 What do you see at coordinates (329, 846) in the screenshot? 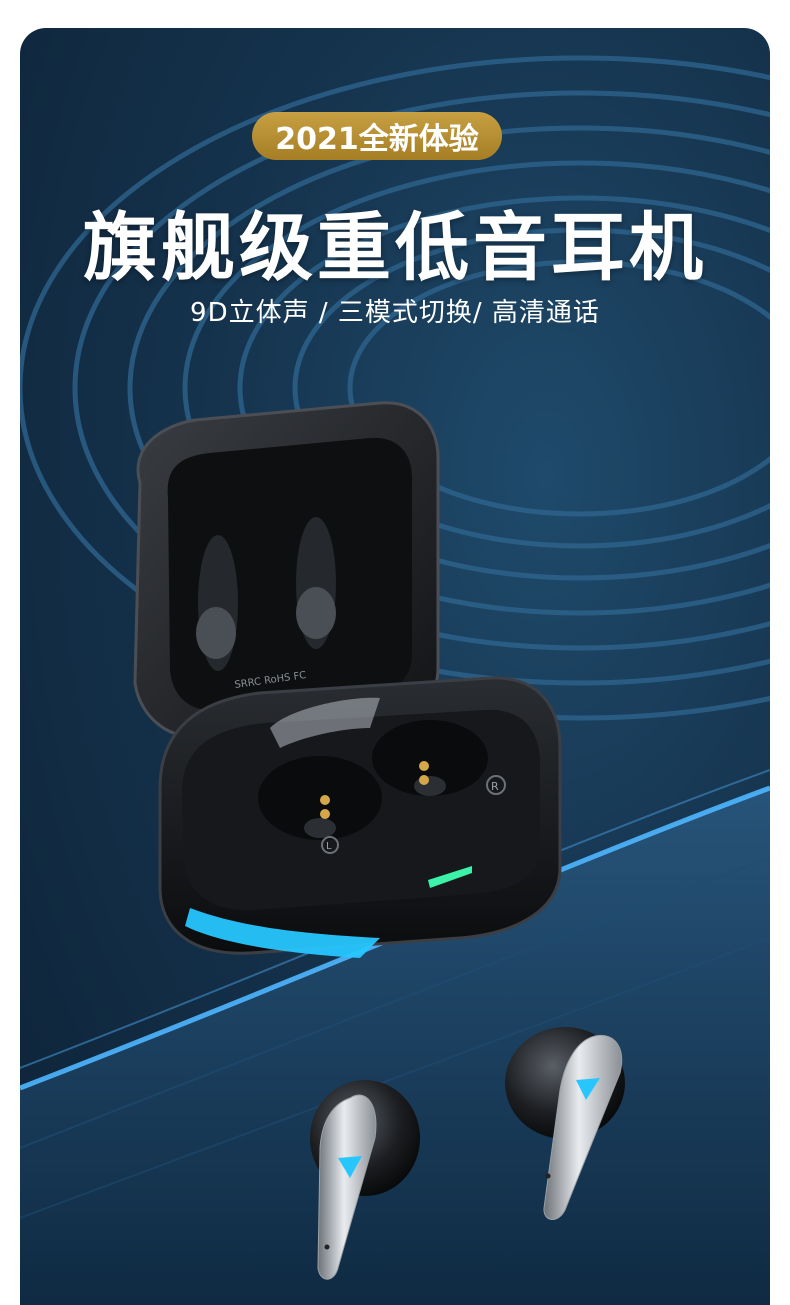
I see `svg-text: L` at bounding box center [329, 846].